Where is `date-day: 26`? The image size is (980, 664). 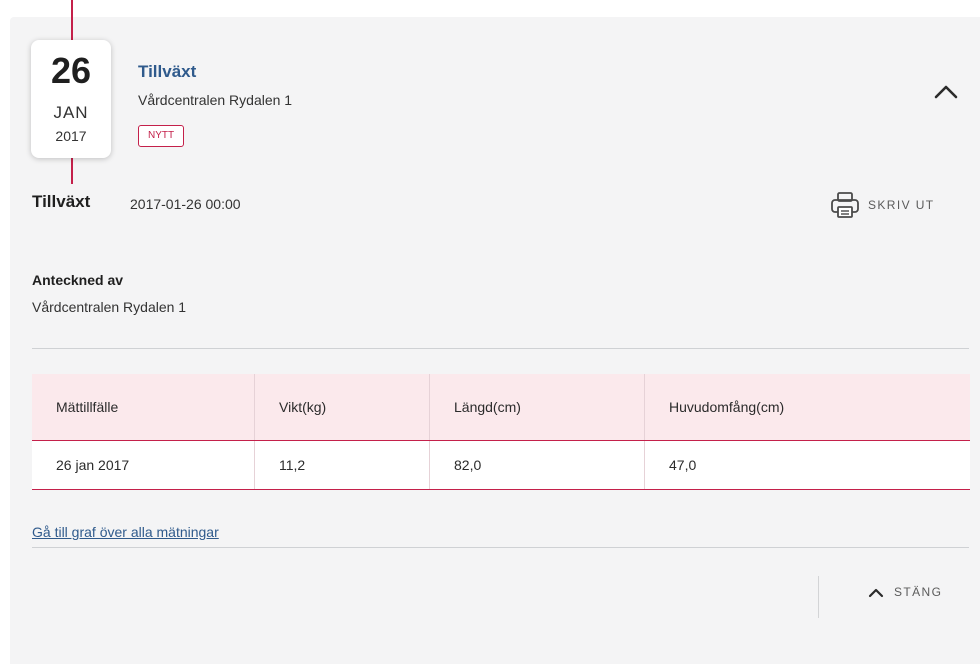
date-day: 26 is located at coordinates (71, 70).